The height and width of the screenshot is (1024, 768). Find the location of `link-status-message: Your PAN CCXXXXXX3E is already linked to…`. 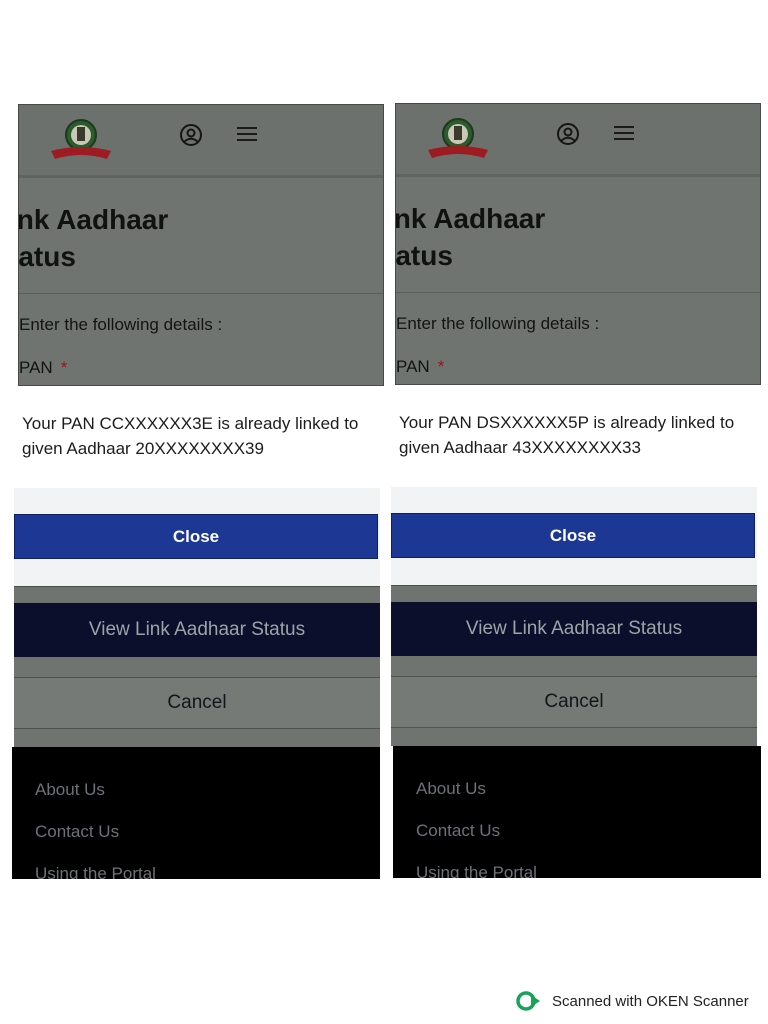

link-status-message: Your PAN CCXXXXXX3E is already linked to… is located at coordinates (190, 436).